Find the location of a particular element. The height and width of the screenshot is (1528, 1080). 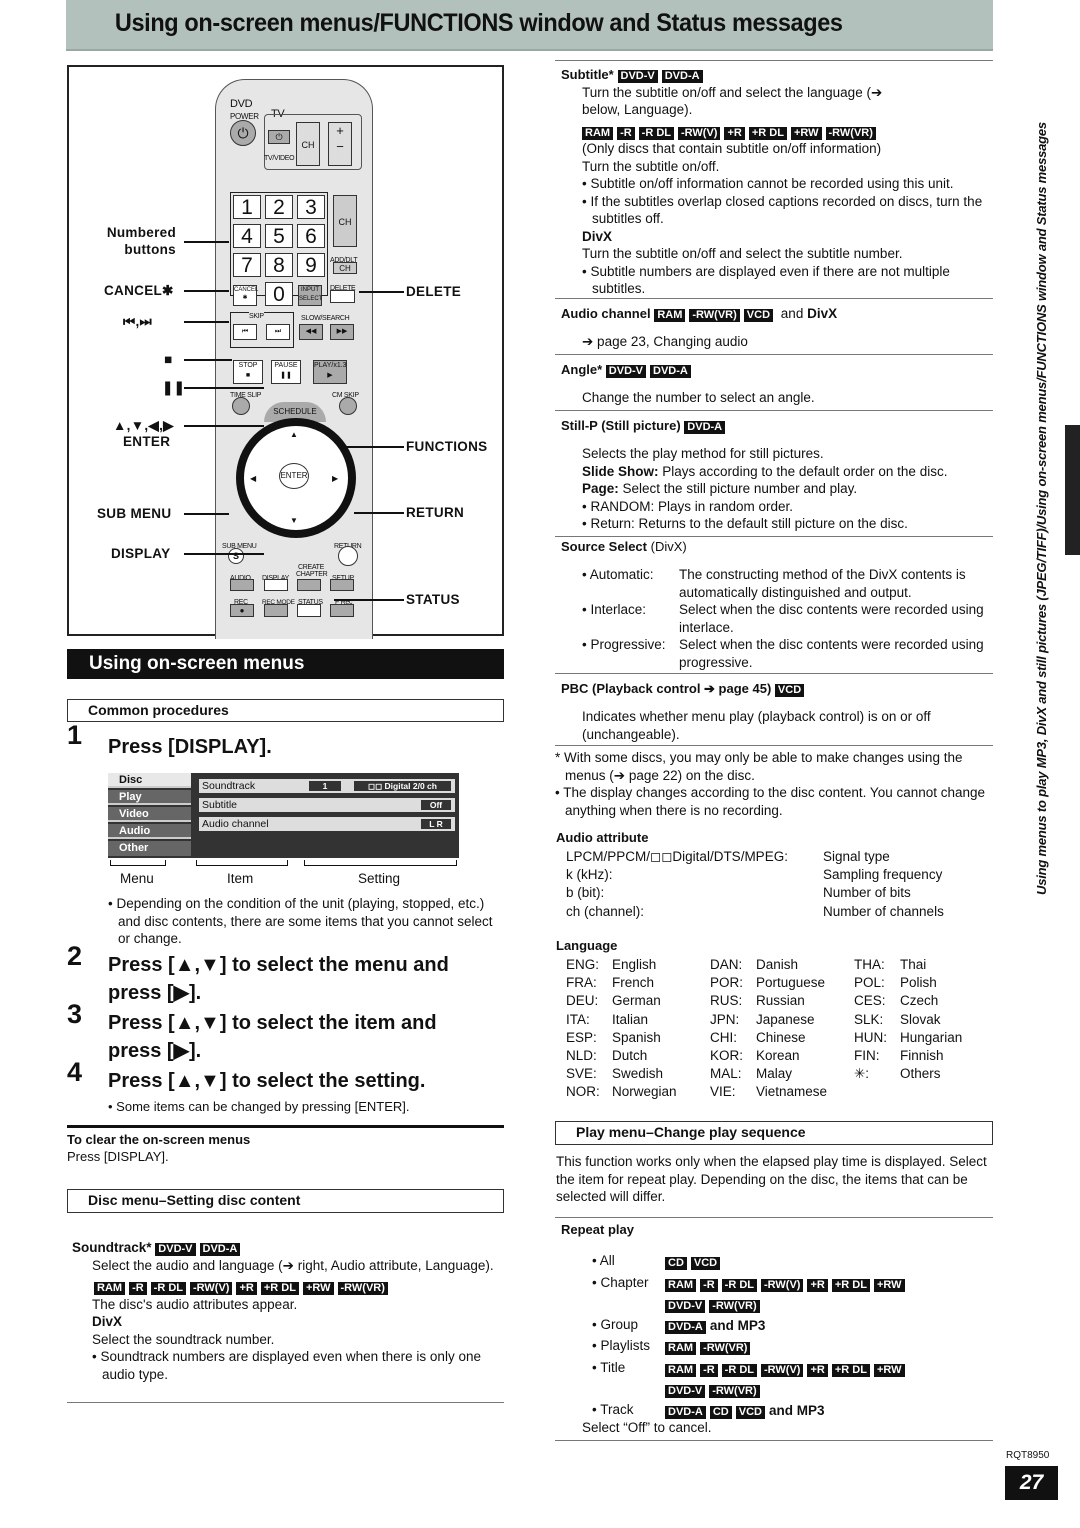

down-arrow-icon: ▼ is located at coordinates (294, 520).